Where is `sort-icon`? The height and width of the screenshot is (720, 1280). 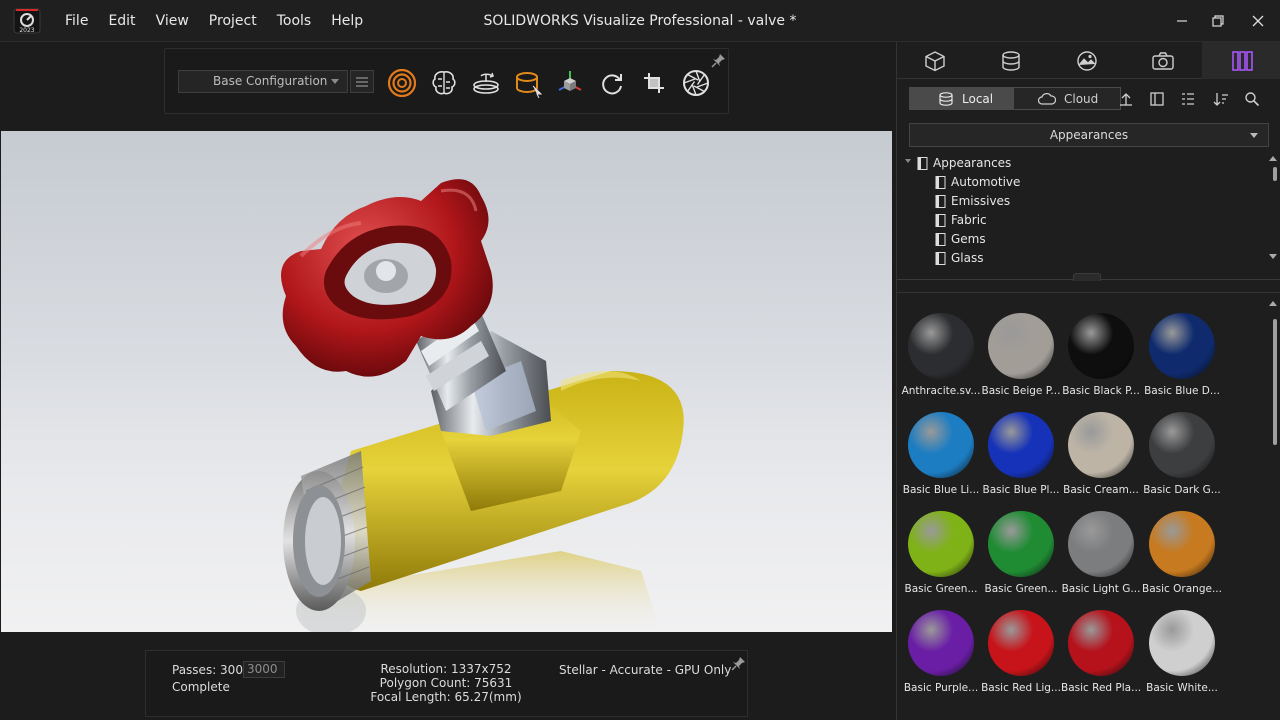 sort-icon is located at coordinates (1221, 99).